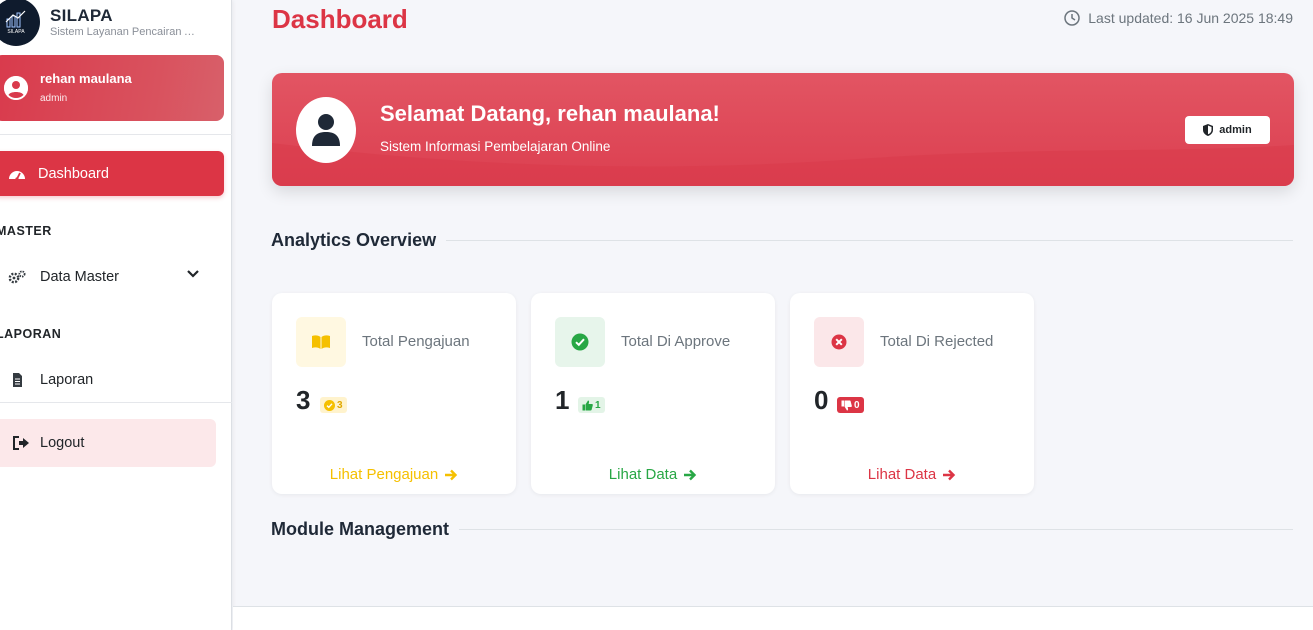 This screenshot has height=630, width=1313. What do you see at coordinates (15, 18) in the screenshot?
I see `chart-logo-icon` at bounding box center [15, 18].